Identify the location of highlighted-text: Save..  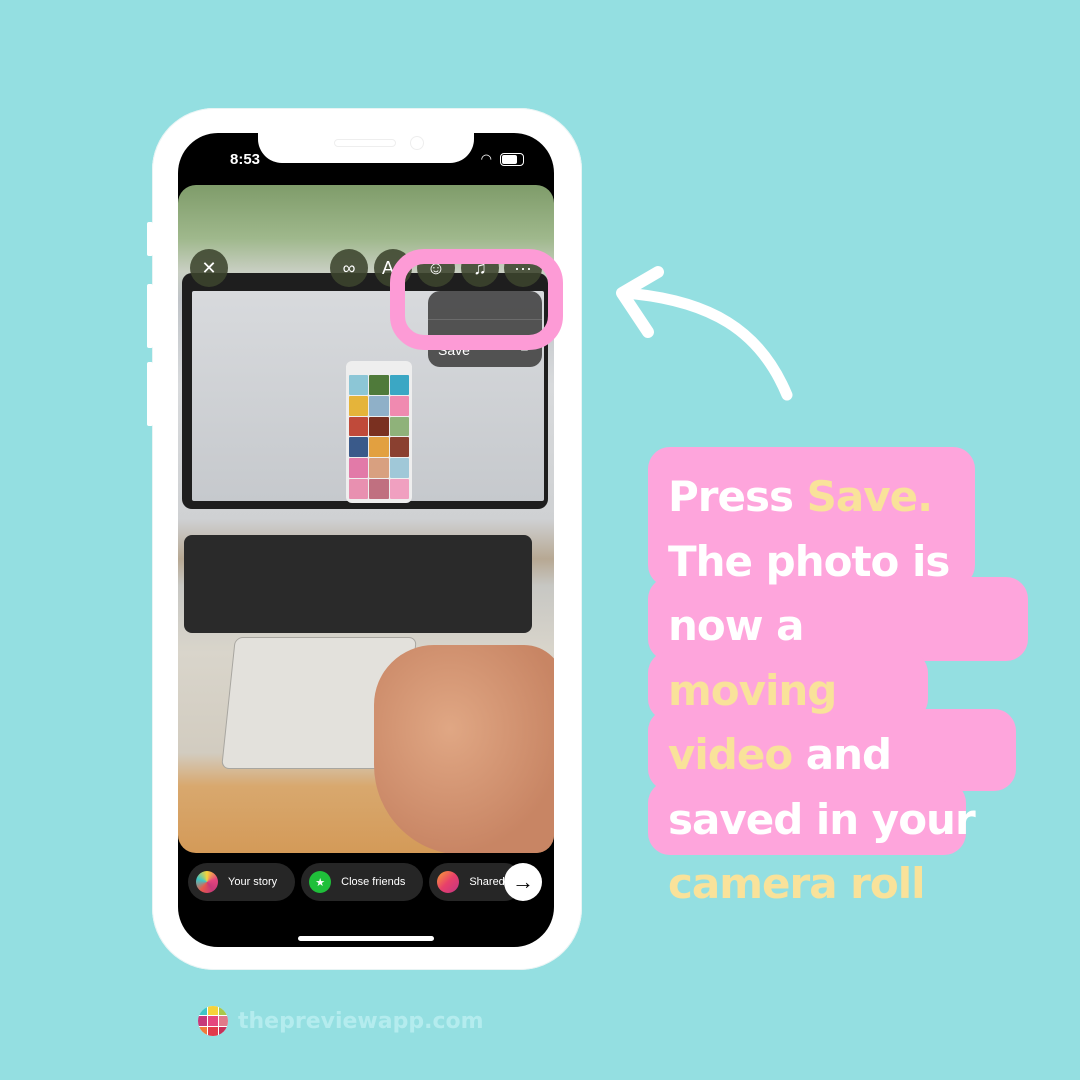
(869, 496).